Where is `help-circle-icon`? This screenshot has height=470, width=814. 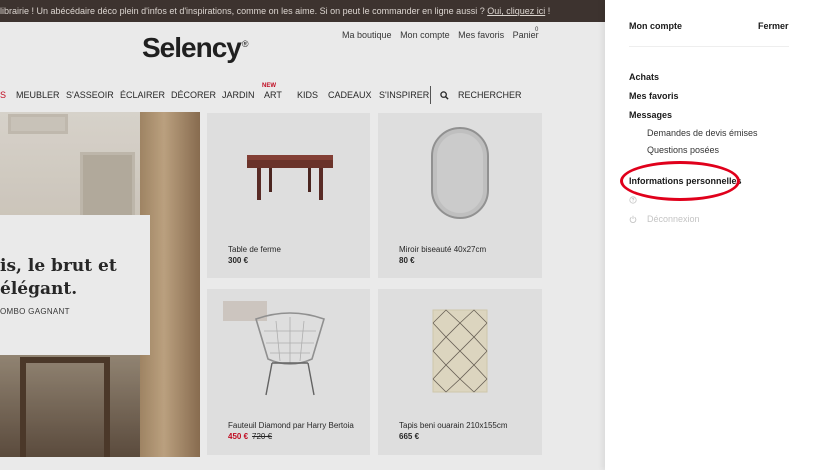 help-circle-icon is located at coordinates (633, 200).